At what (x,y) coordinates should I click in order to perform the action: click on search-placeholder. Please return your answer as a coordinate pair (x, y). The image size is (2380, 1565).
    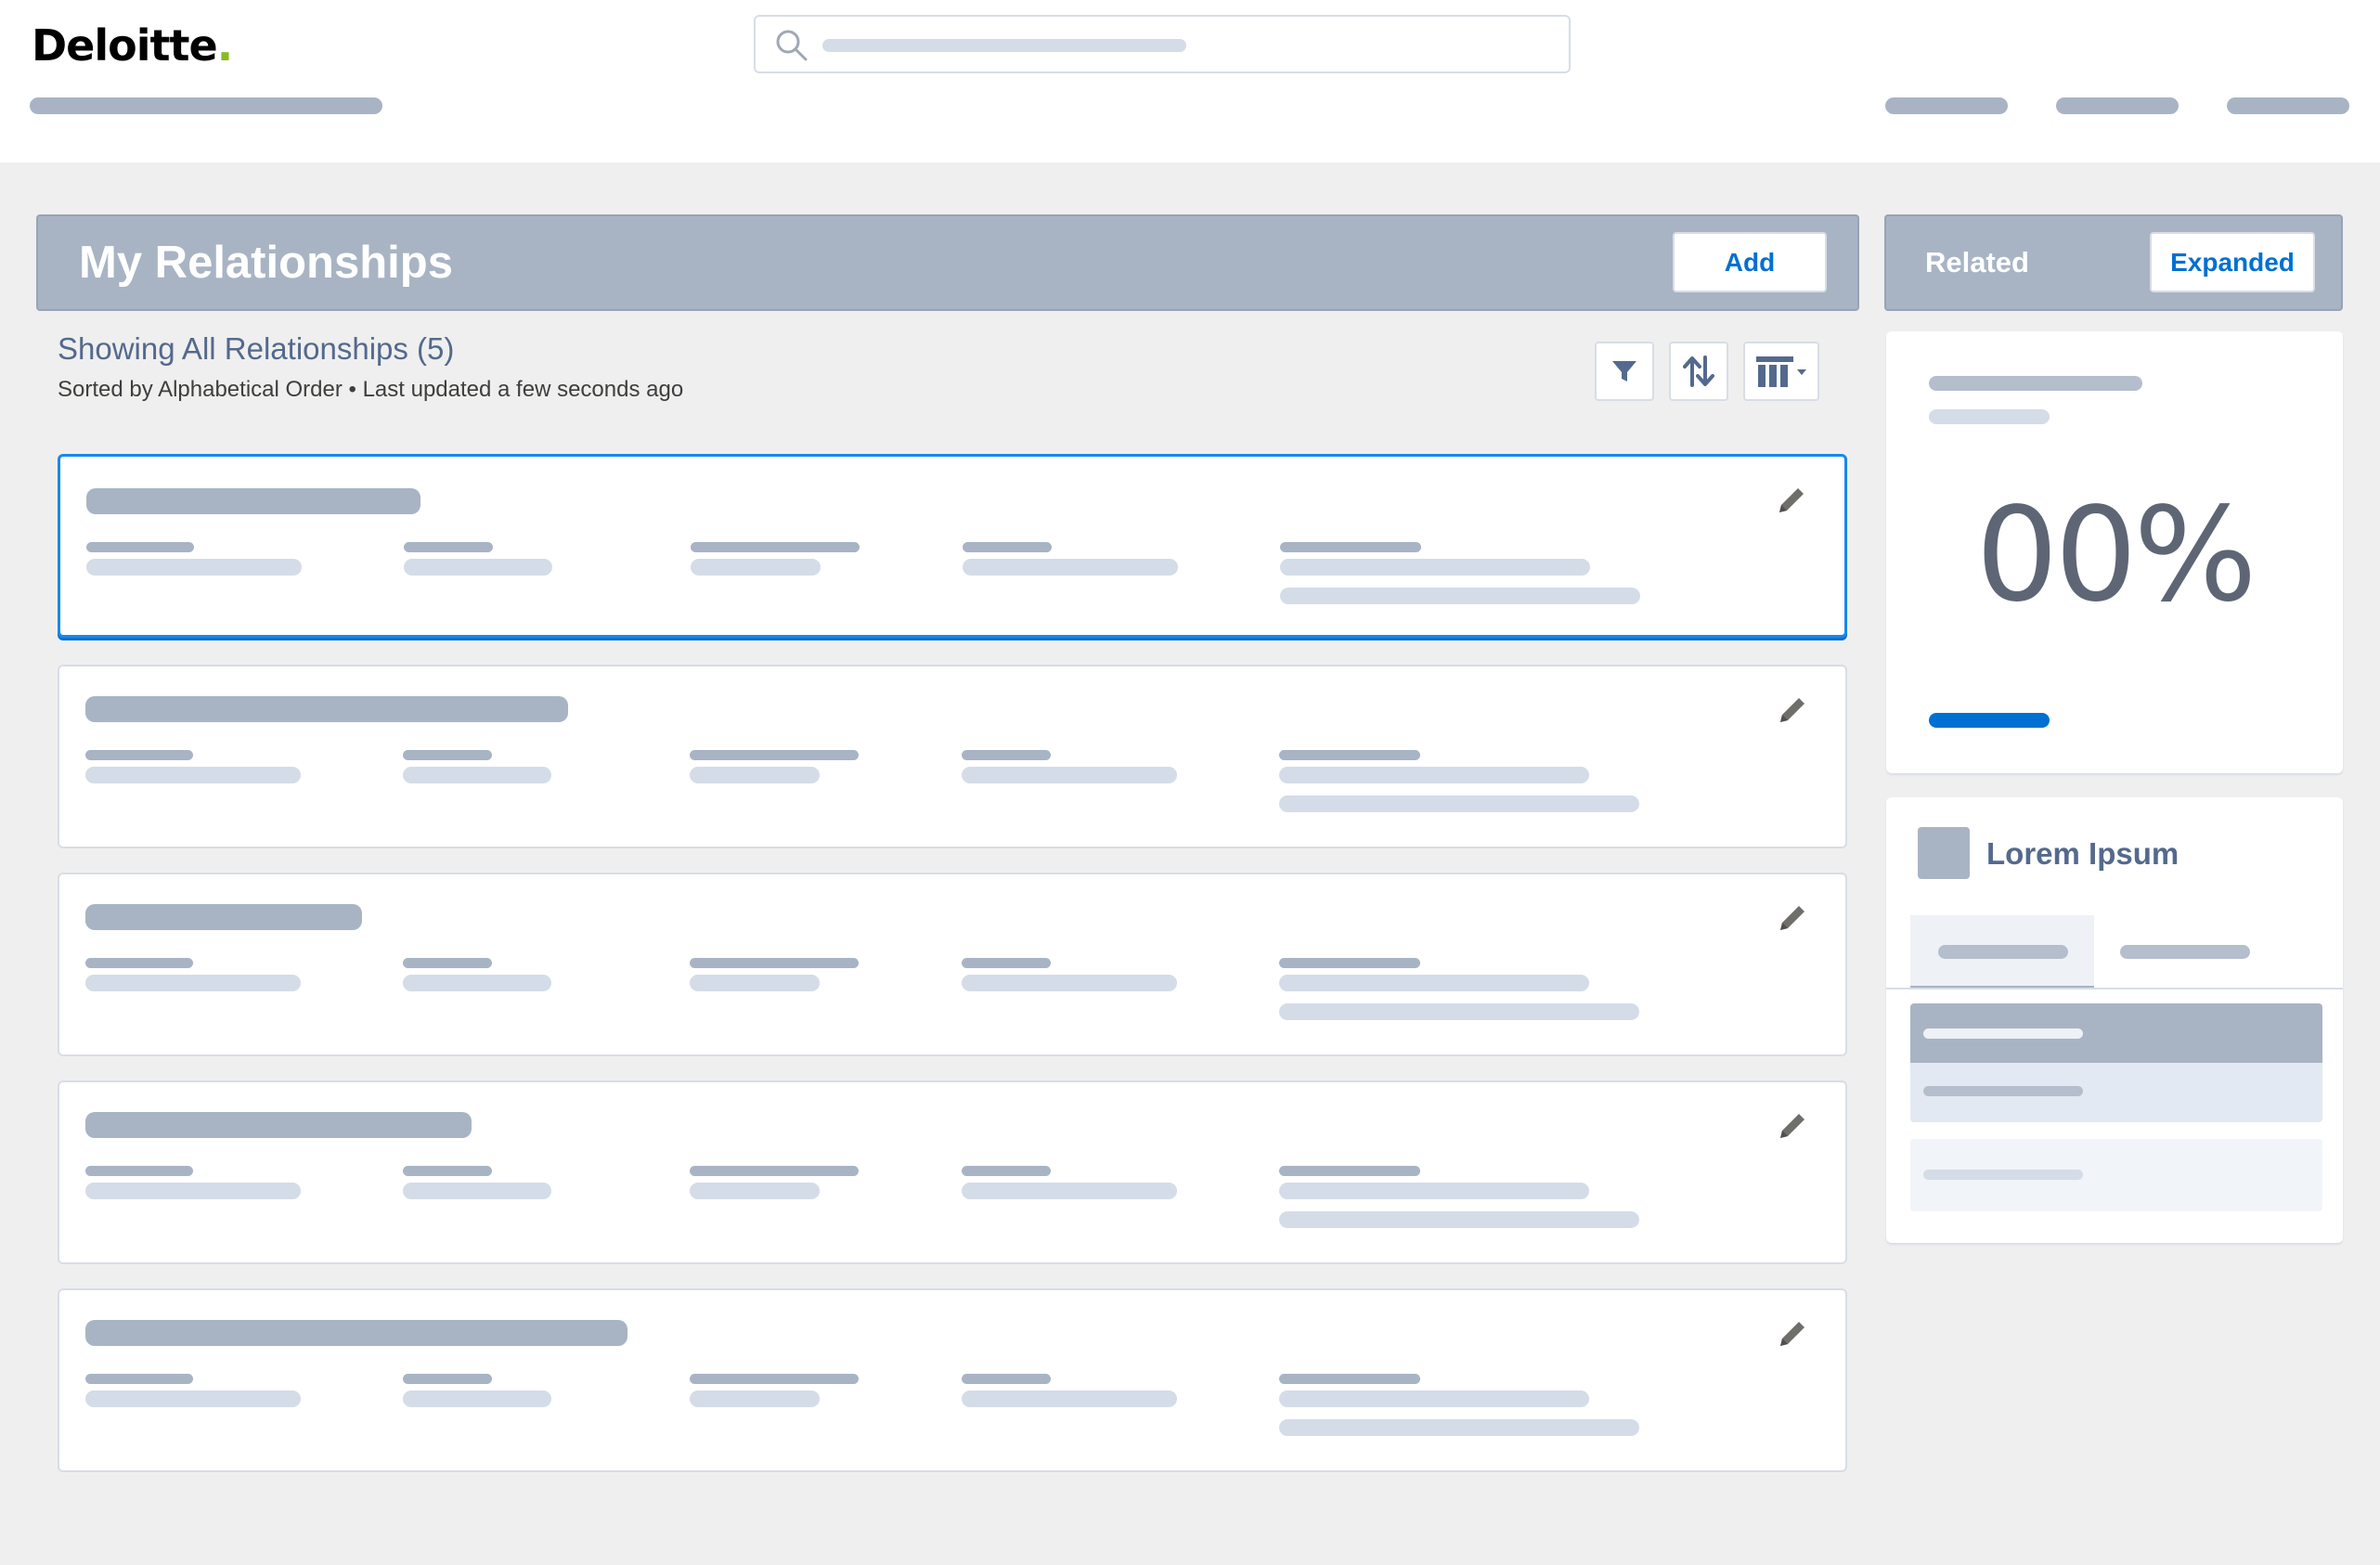
    Looking at the image, I should click on (1004, 45).